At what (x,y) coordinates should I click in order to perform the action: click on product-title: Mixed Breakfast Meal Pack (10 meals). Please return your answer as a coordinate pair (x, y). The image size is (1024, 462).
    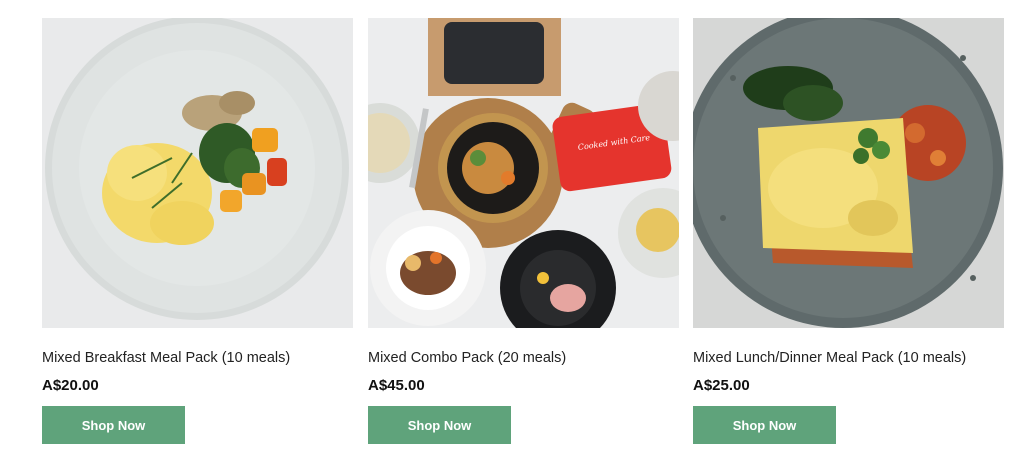
    Looking at the image, I should click on (197, 358).